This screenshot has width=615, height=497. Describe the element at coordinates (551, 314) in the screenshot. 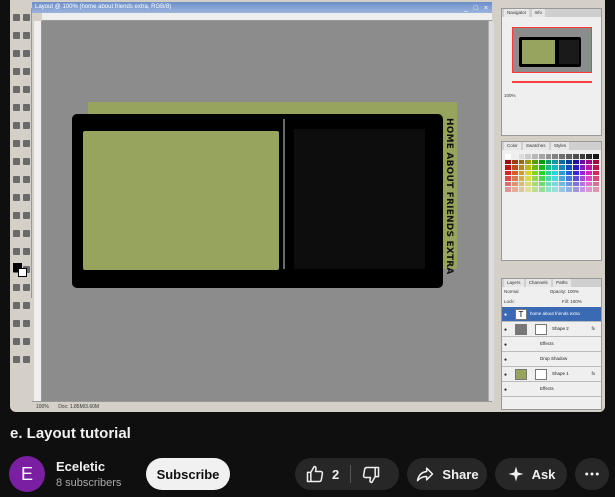

I see `layer-row: ● Thome about friends extra` at that location.